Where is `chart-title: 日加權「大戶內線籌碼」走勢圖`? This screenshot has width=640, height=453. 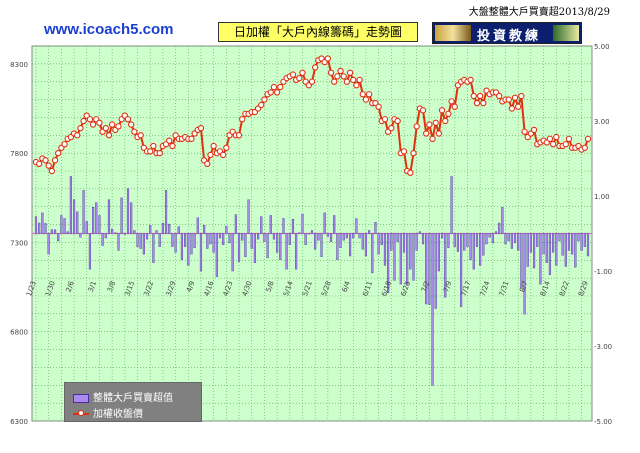
chart-title: 日加權「大戶內線籌碼」走勢圖 is located at coordinates (318, 32).